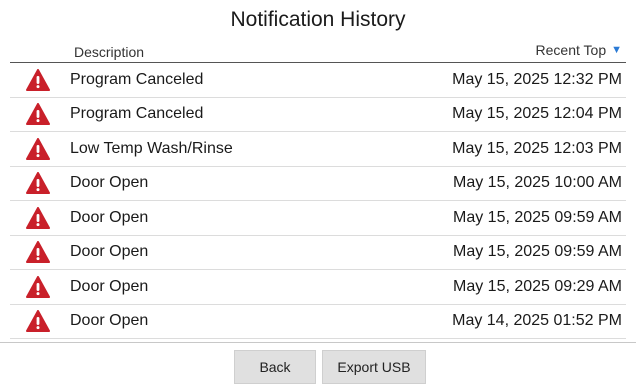 The image size is (636, 387). Describe the element at coordinates (275, 367) in the screenshot. I see `back-button: Back` at that location.